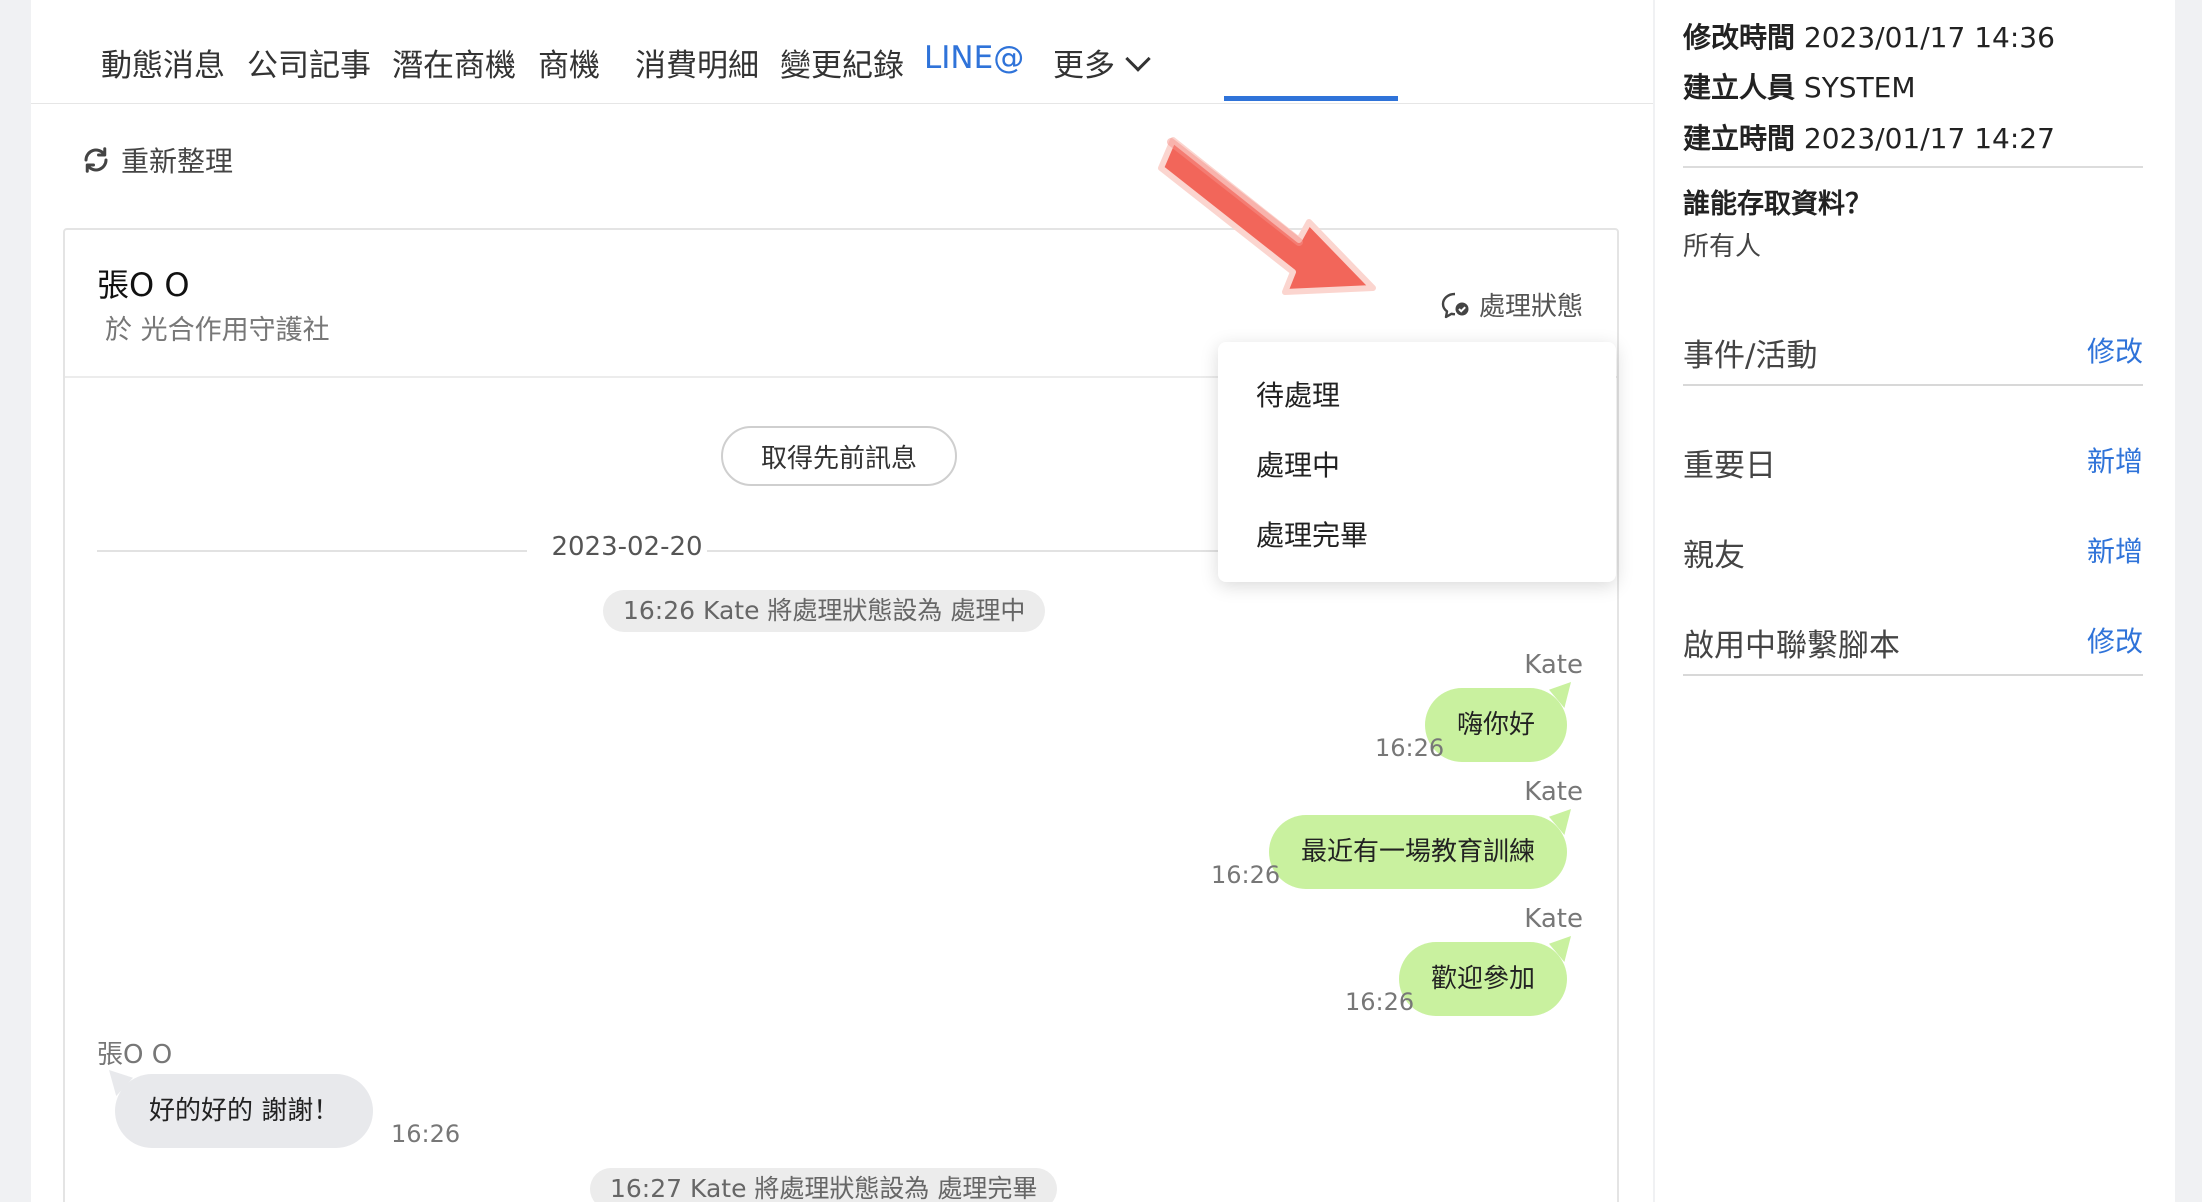 Image resolution: width=2202 pixels, height=1202 pixels. What do you see at coordinates (1929, 37) in the screenshot?
I see `modified-time-value: 2023/01/17 14:36` at bounding box center [1929, 37].